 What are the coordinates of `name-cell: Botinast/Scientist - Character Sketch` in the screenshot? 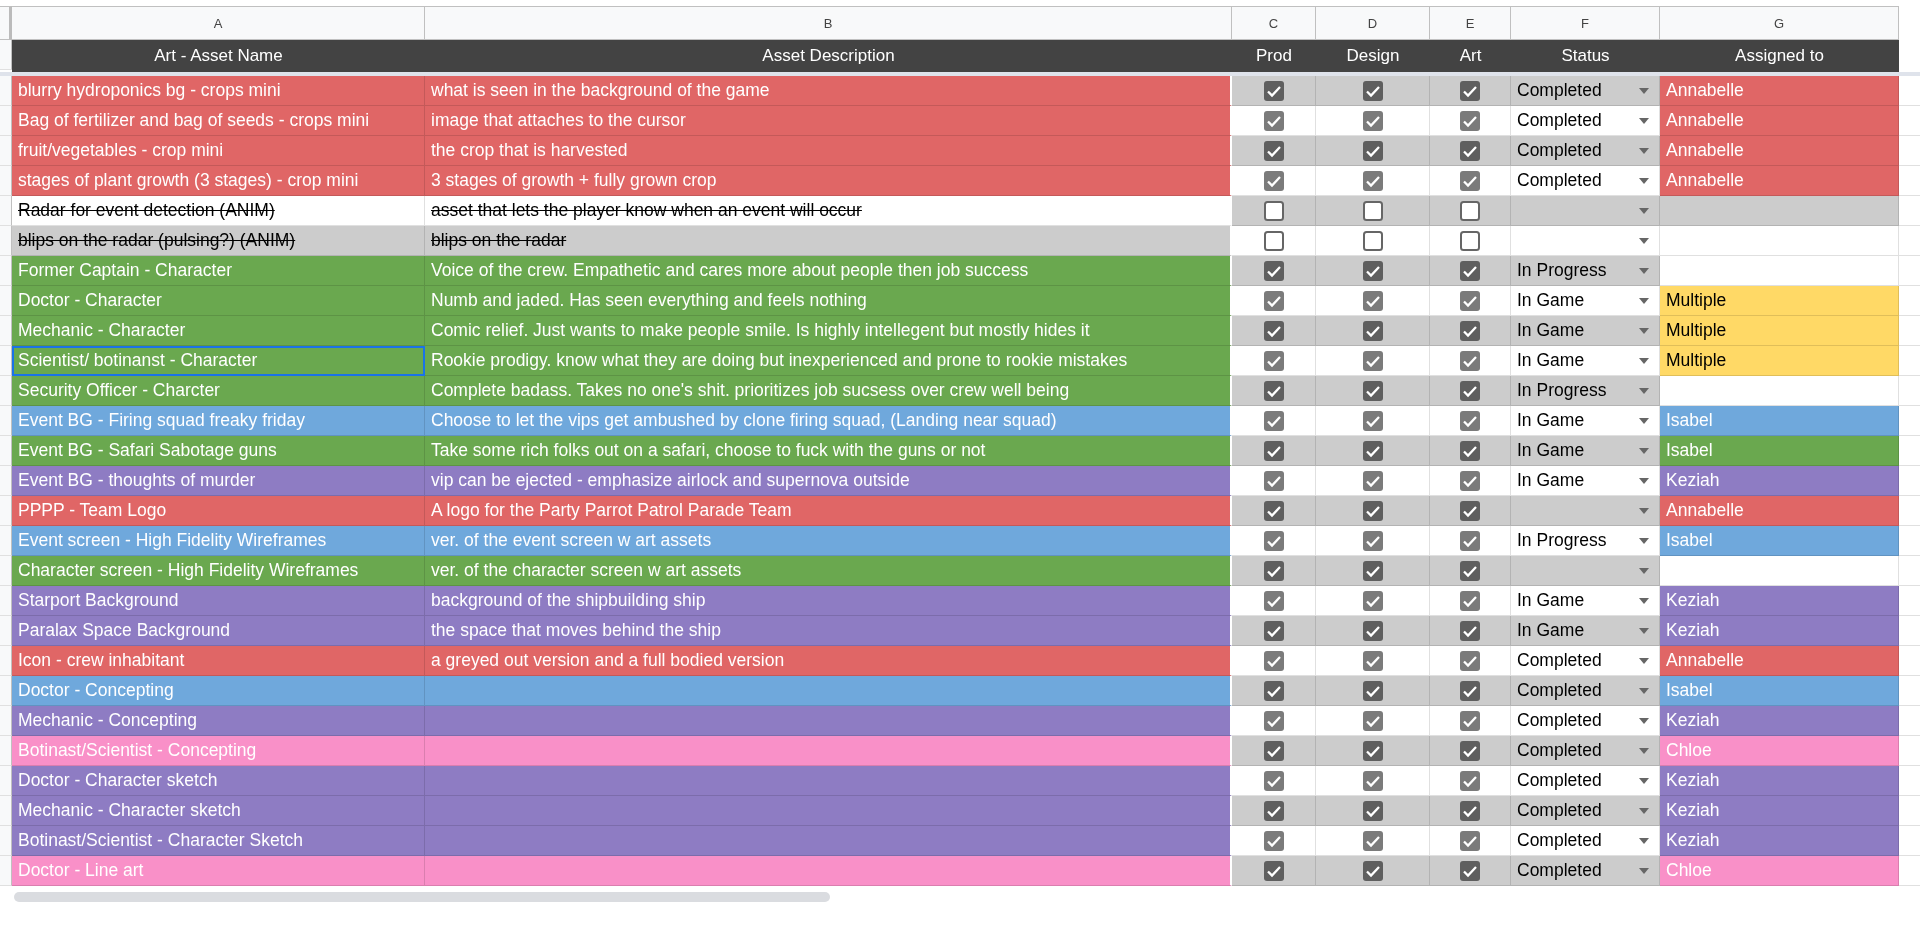 It's located at (218, 841).